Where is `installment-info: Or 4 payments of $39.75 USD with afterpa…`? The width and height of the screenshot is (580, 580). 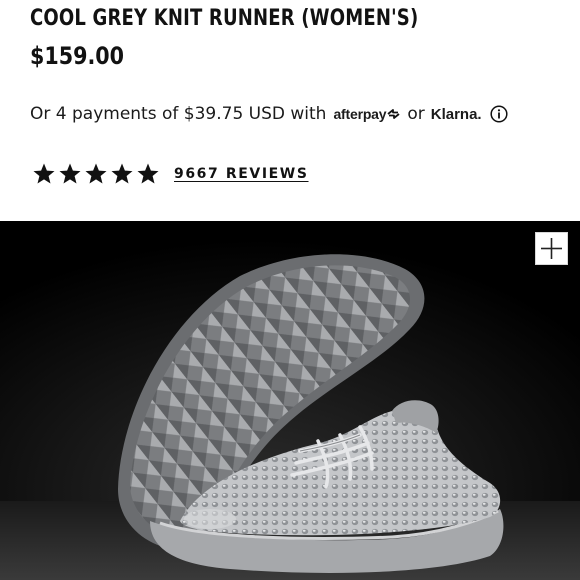 installment-info: Or 4 payments of $39.75 USD with afterpa… is located at coordinates (269, 114).